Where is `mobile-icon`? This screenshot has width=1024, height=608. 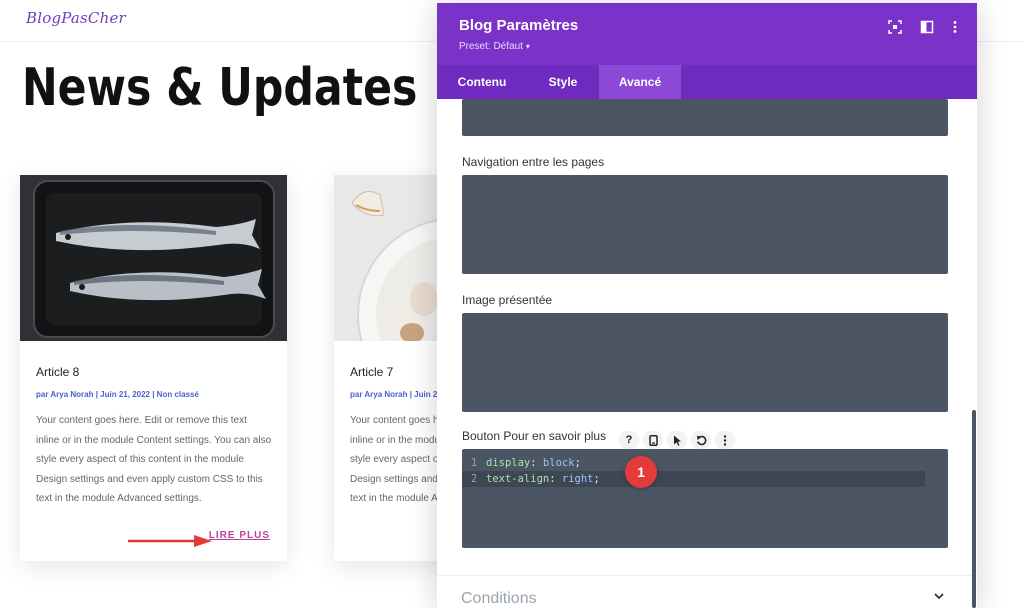
mobile-icon is located at coordinates (653, 440).